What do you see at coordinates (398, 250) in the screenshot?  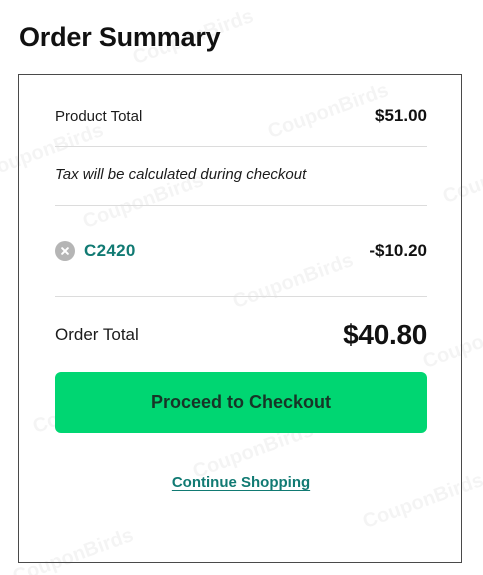 I see `coupon-discount: -$10.20` at bounding box center [398, 250].